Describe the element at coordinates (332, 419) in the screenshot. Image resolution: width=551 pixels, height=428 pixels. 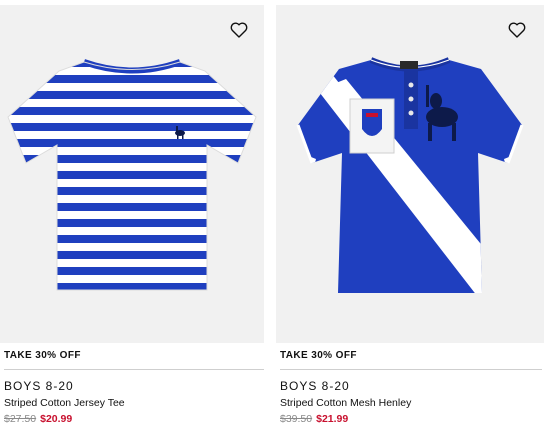
I see `sale-price: $21.99` at that location.